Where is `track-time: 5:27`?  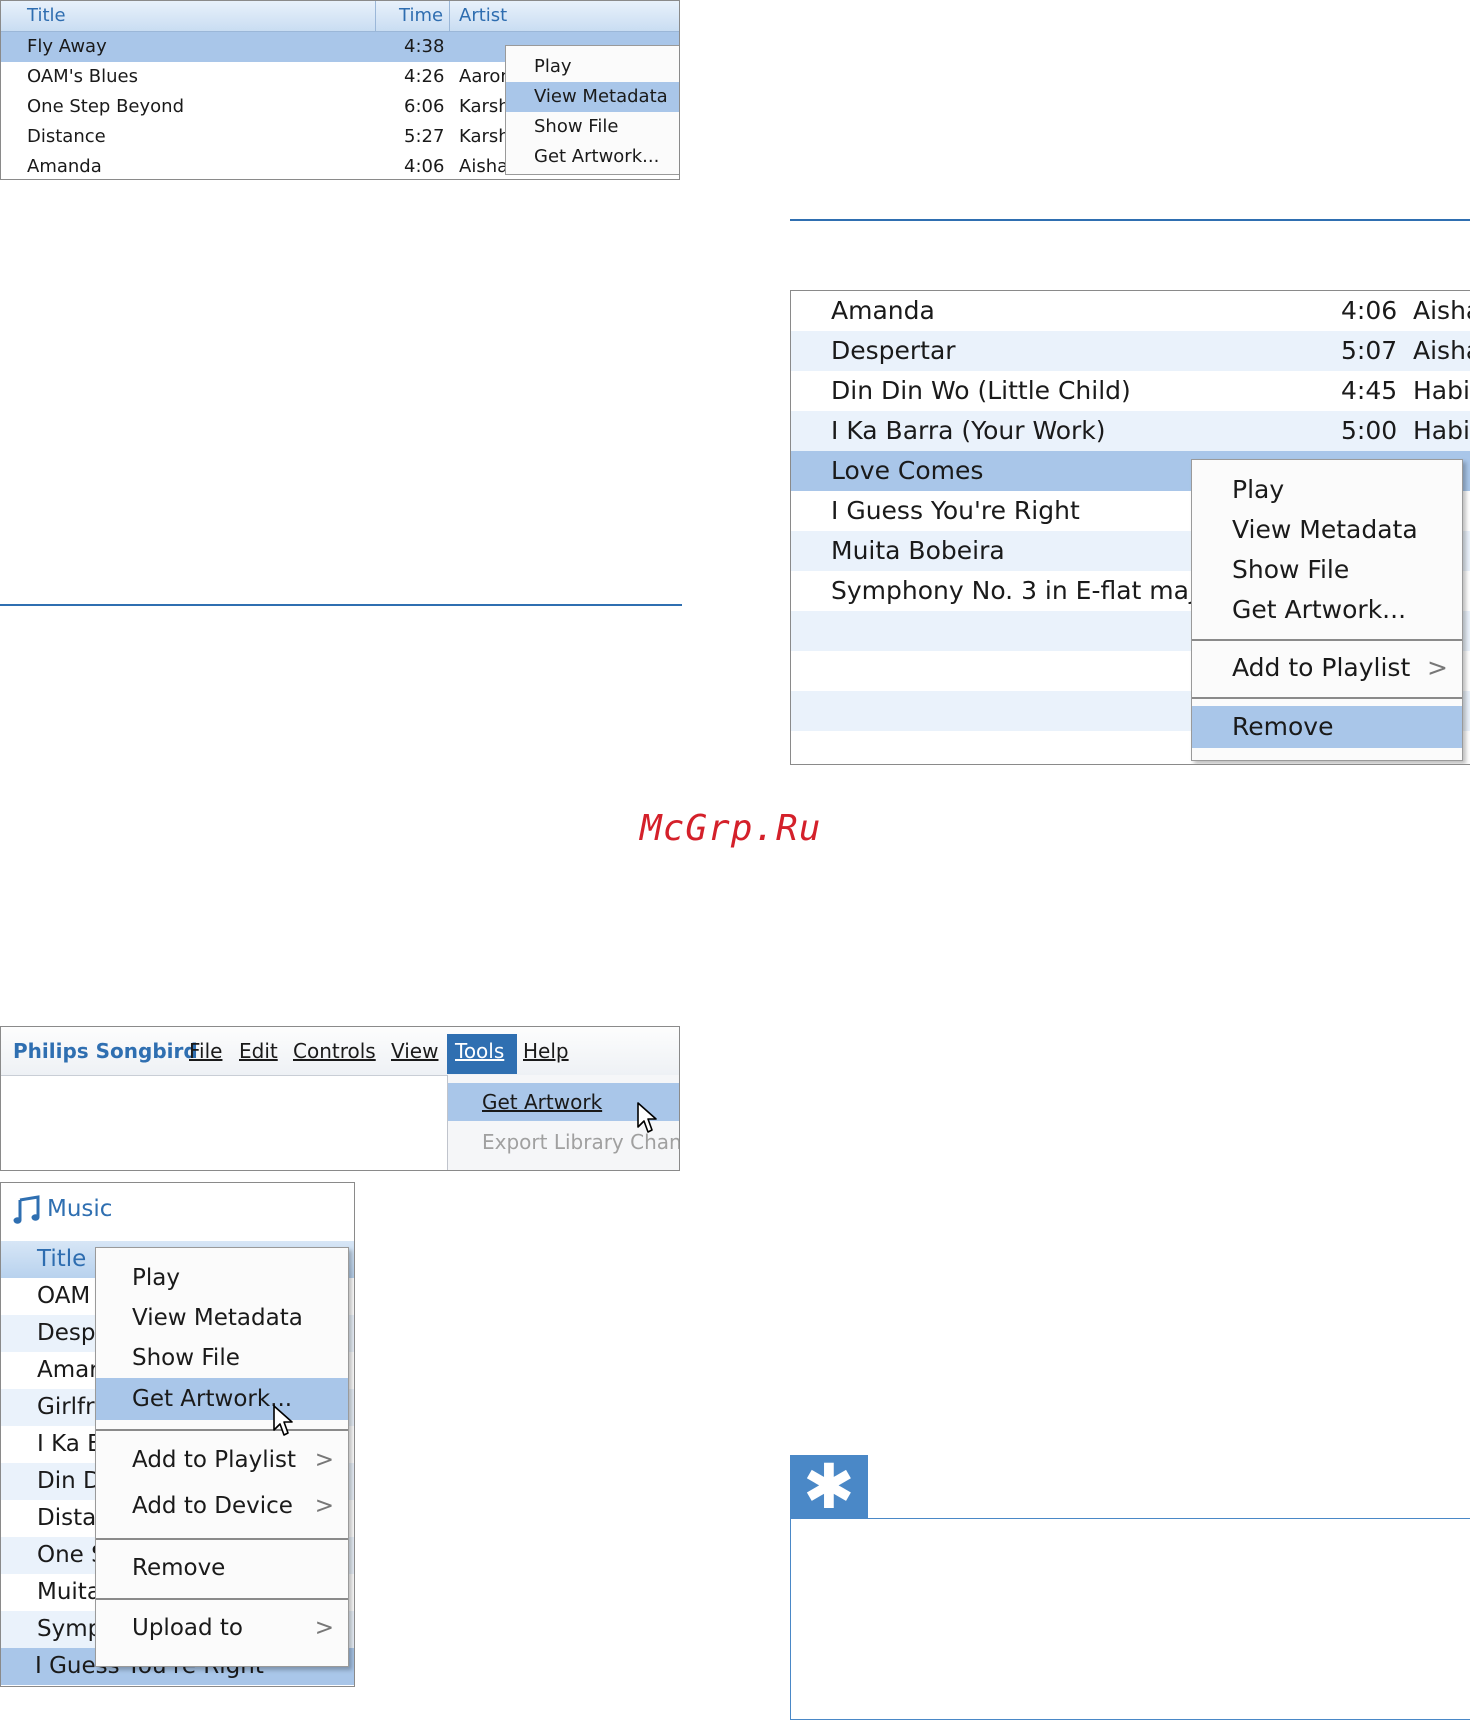 track-time: 5:27 is located at coordinates (424, 136).